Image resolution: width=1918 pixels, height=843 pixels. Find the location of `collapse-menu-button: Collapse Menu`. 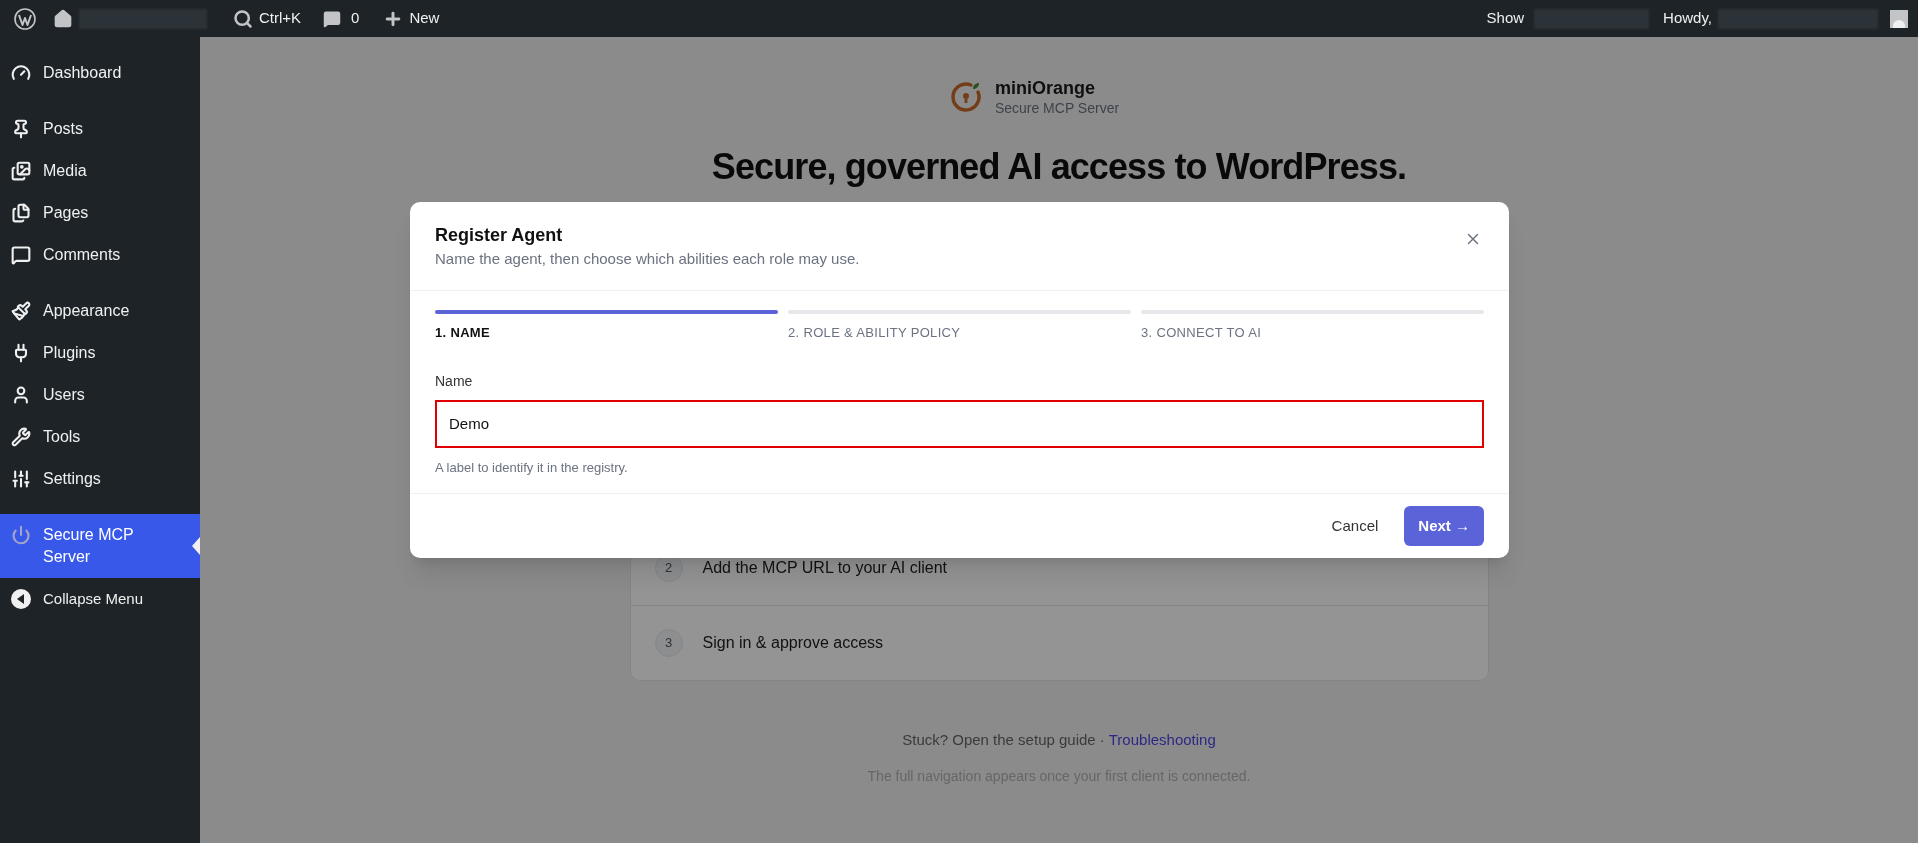

collapse-menu-button: Collapse Menu is located at coordinates (100, 599).